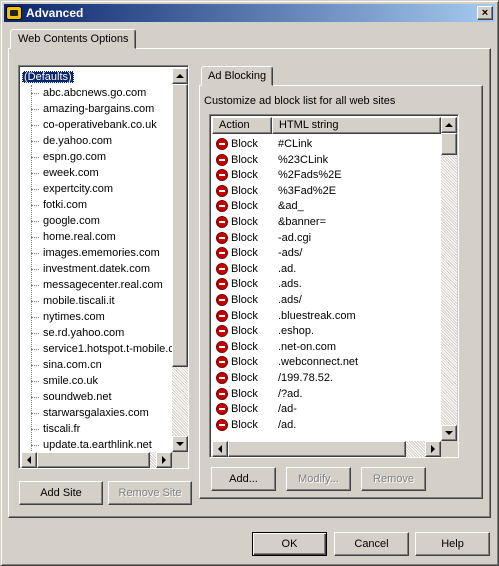 This screenshot has width=499, height=566. I want to click on site-list-vscroll-thumb, so click(180, 225).